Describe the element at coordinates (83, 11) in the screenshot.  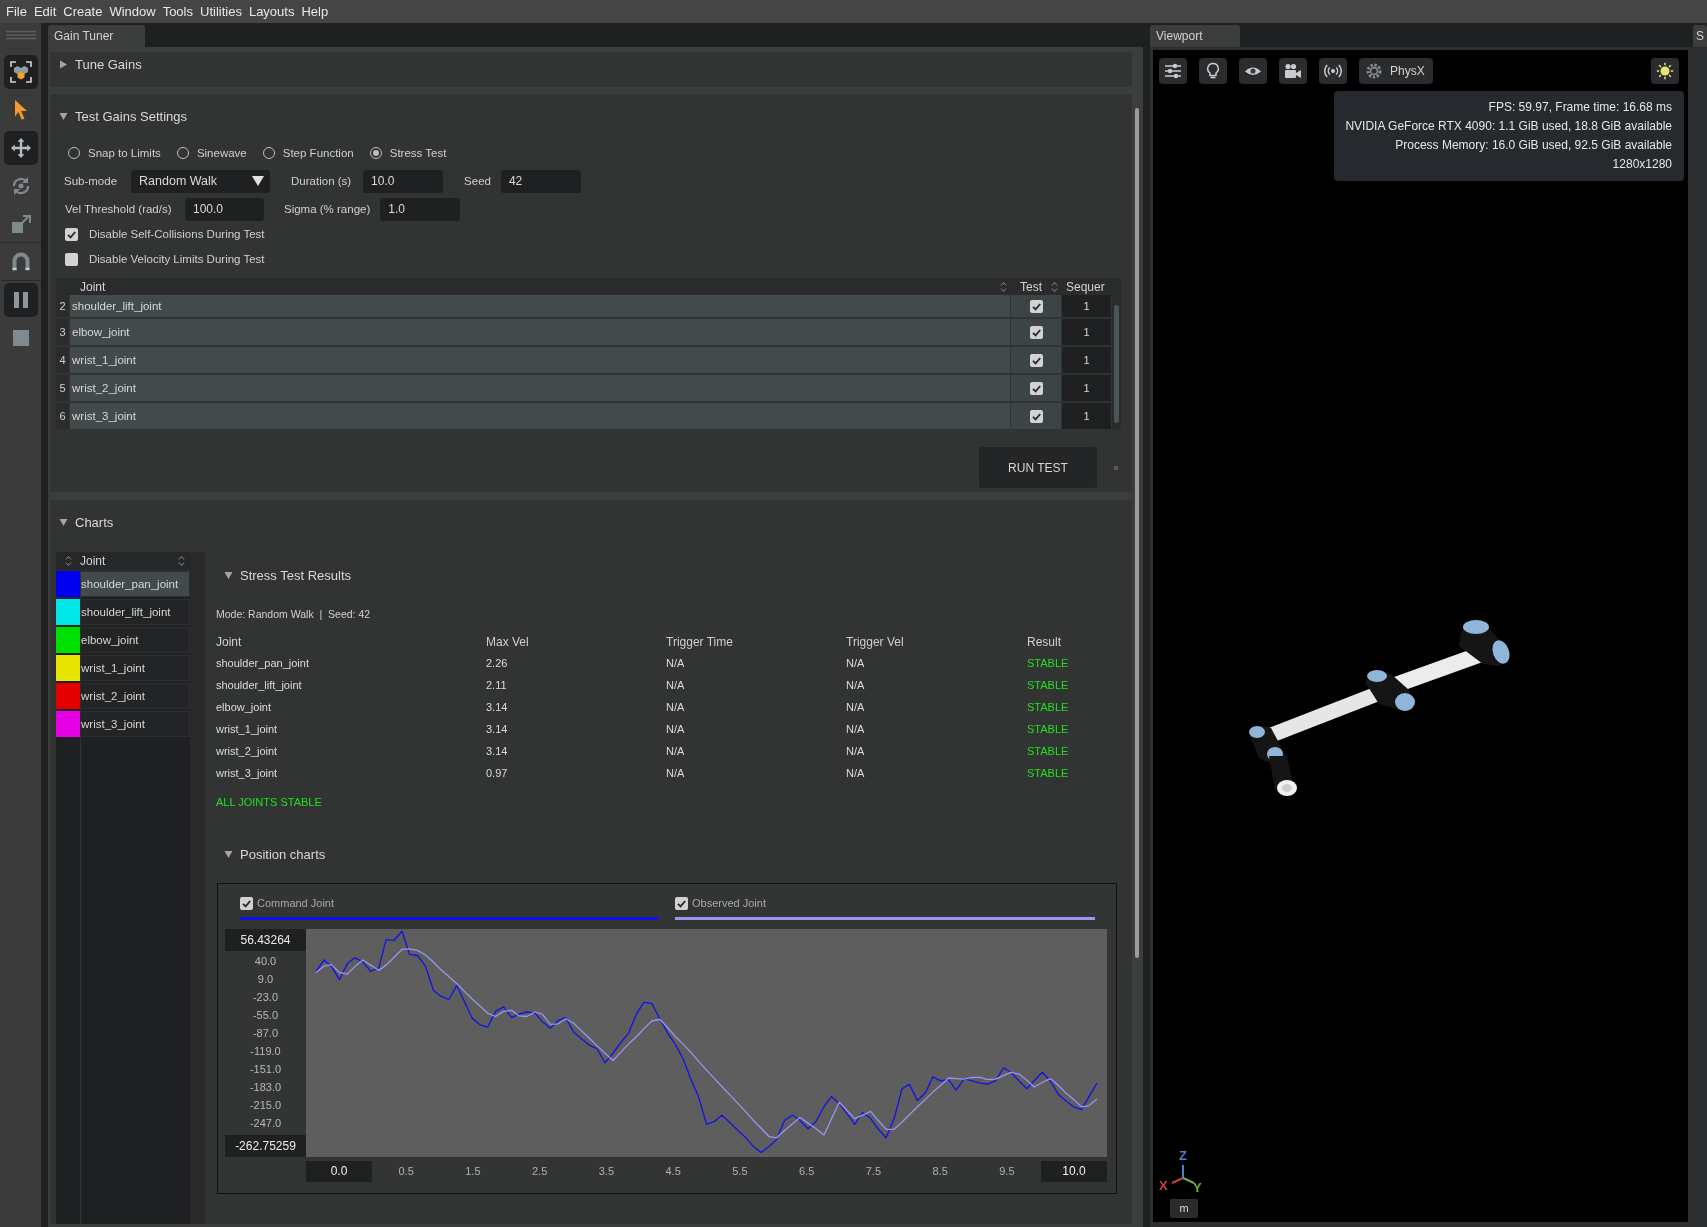
I see `menu-item: Create` at that location.